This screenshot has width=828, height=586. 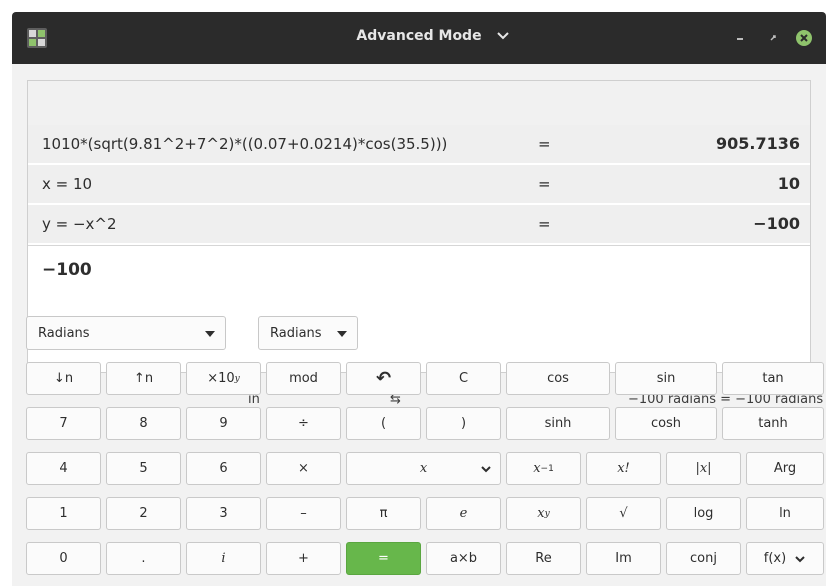 What do you see at coordinates (543, 468) in the screenshot?
I see `inverse-button: x −1` at bounding box center [543, 468].